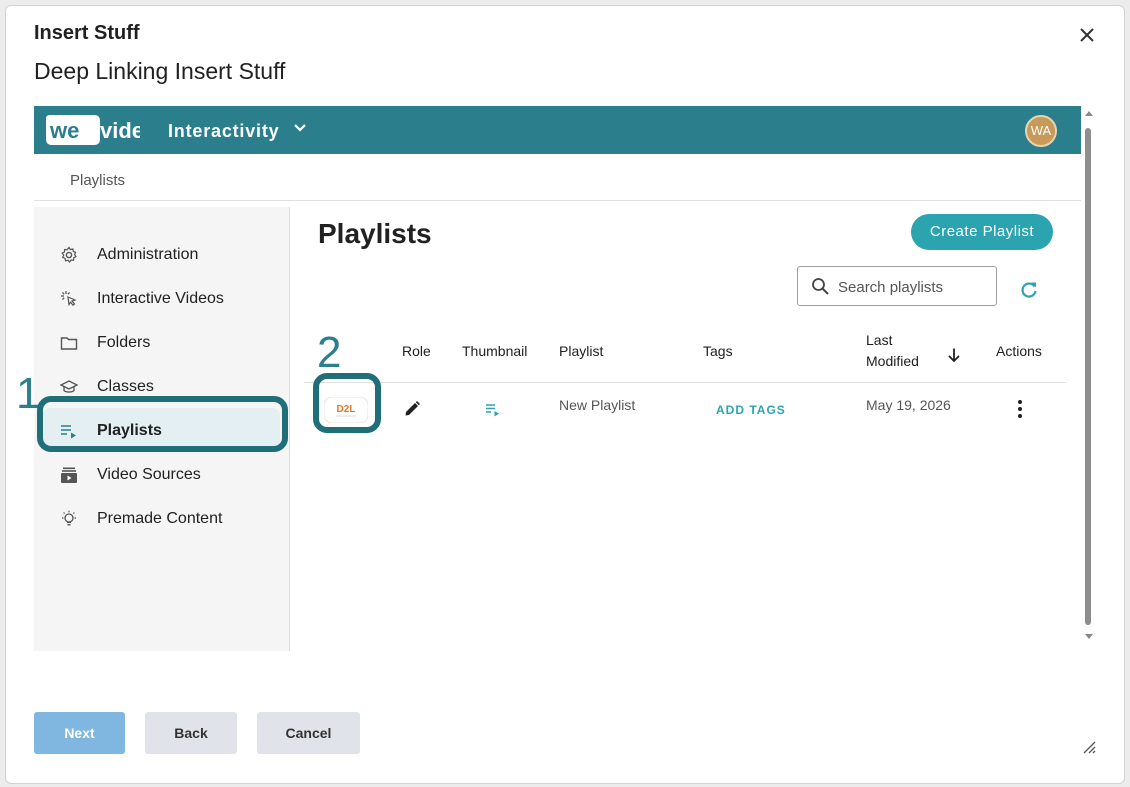 Image resolution: width=1130 pixels, height=787 pixels. I want to click on next-button: Next, so click(79, 733).